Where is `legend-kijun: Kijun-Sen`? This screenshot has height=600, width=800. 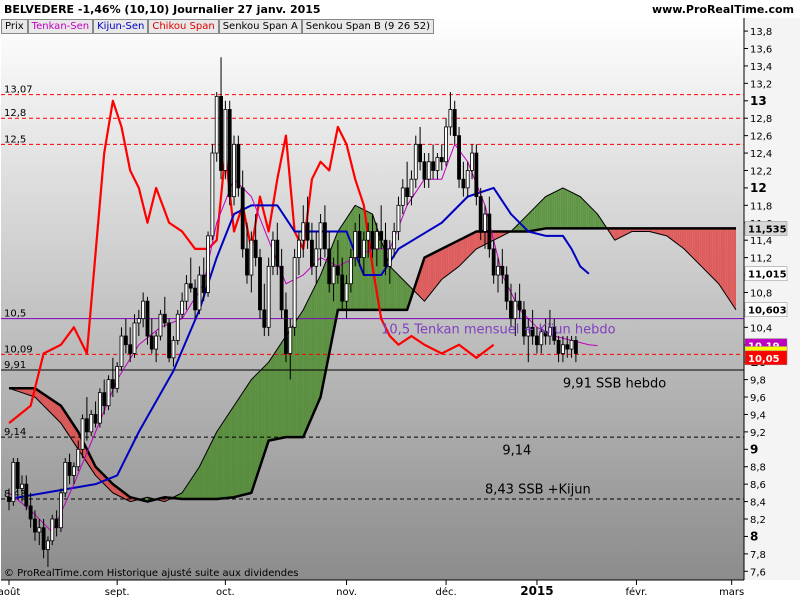
legend-kijun: Kijun-Sen is located at coordinates (121, 26).